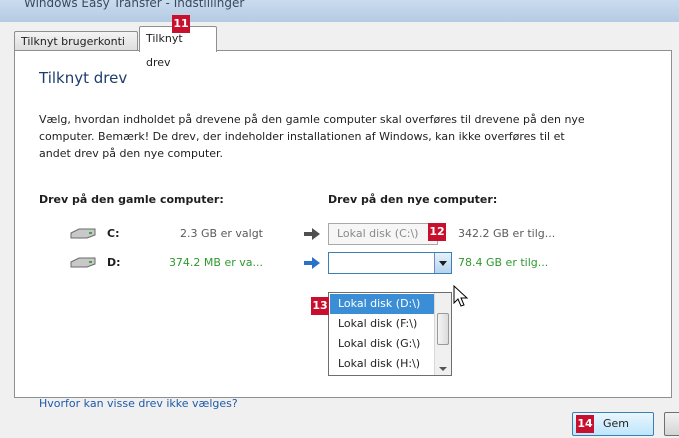  I want to click on target-drive-d-dropdown, so click(390, 263).